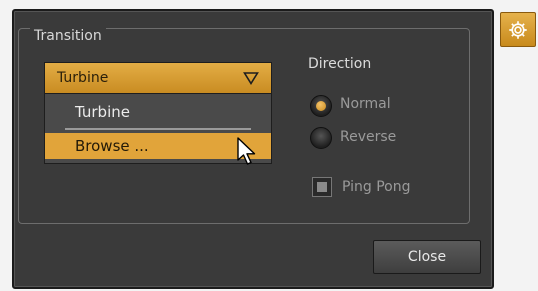 The image size is (538, 291). Describe the element at coordinates (251, 78) in the screenshot. I see `triangle-down-icon` at that location.